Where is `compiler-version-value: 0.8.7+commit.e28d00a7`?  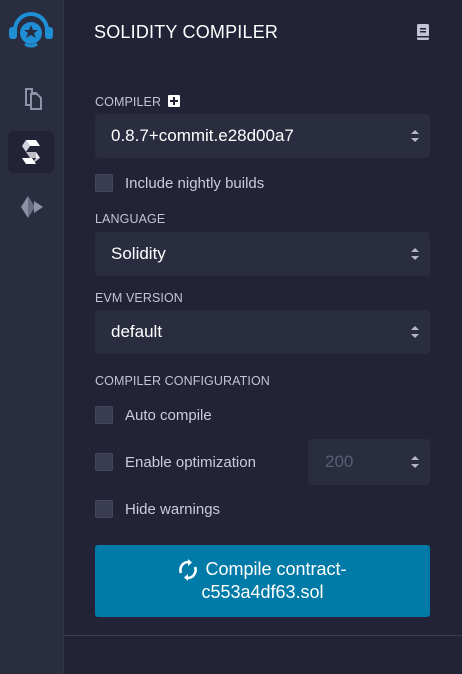 compiler-version-value: 0.8.7+commit.e28d00a7 is located at coordinates (202, 135).